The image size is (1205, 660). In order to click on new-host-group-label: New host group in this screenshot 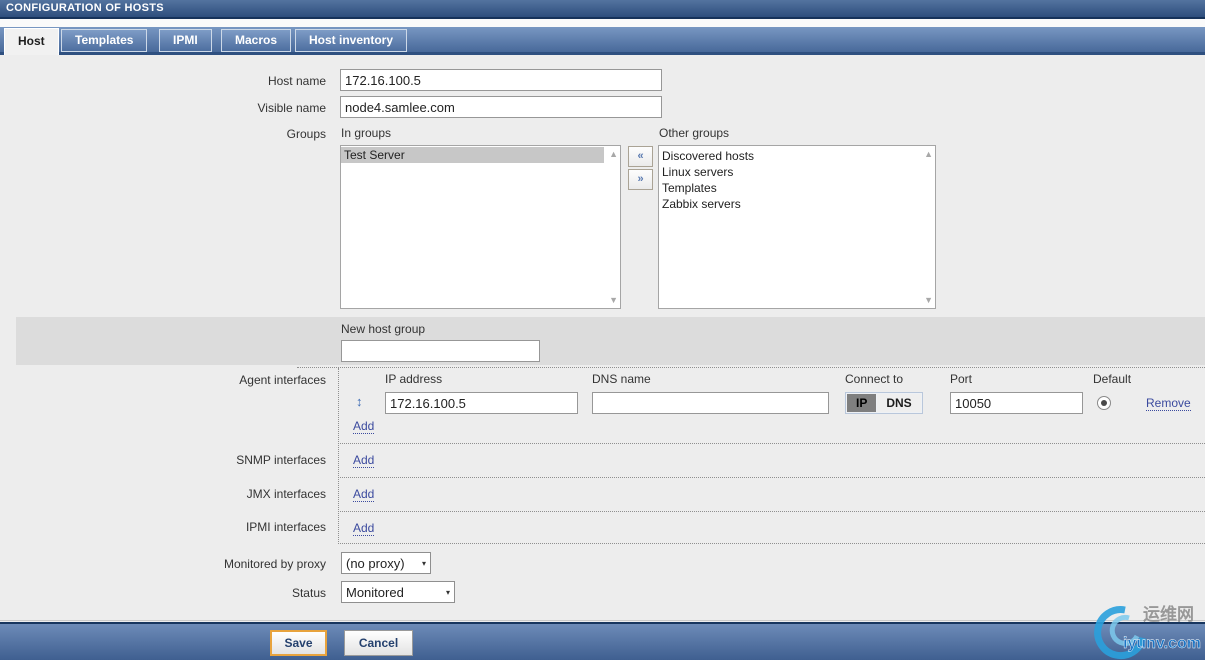, I will do `click(383, 329)`.